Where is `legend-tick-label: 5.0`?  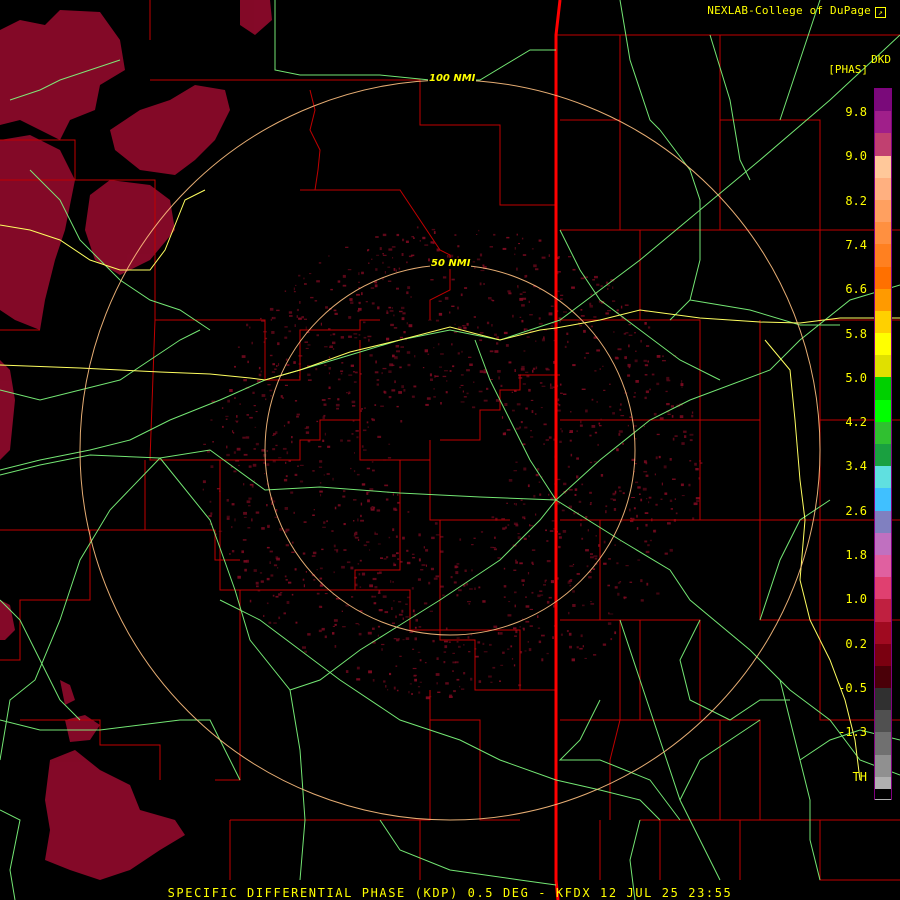
legend-tick-label: 5.0 is located at coordinates (856, 377).